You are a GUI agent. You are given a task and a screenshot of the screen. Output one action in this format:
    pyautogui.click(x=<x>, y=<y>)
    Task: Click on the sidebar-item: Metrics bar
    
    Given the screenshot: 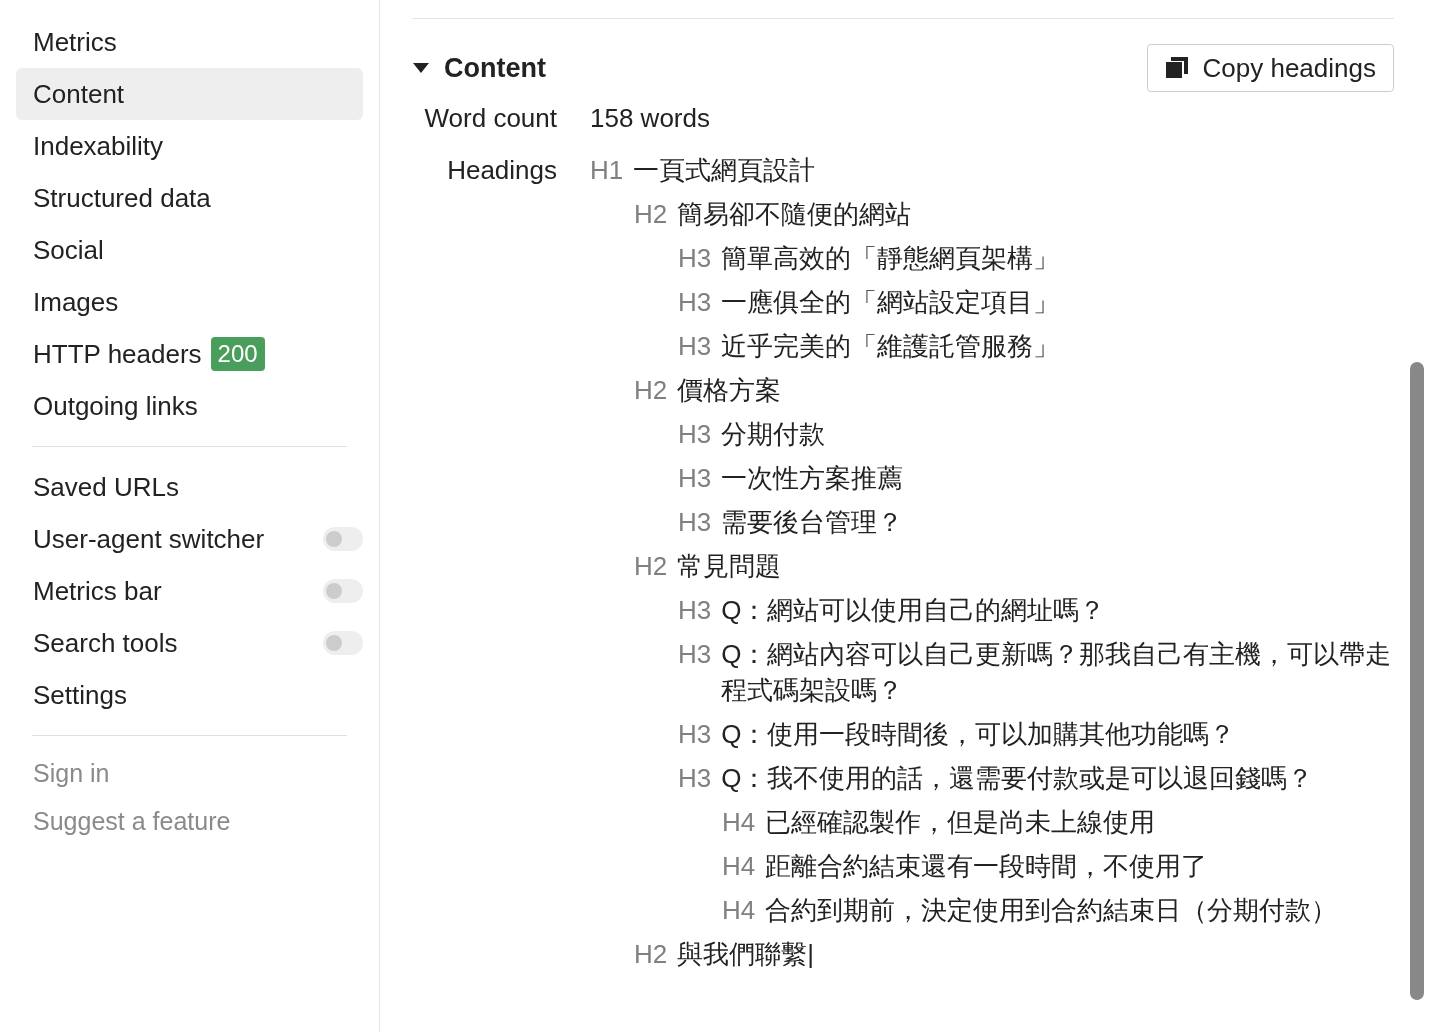 What is the action you would take?
    pyautogui.click(x=97, y=591)
    